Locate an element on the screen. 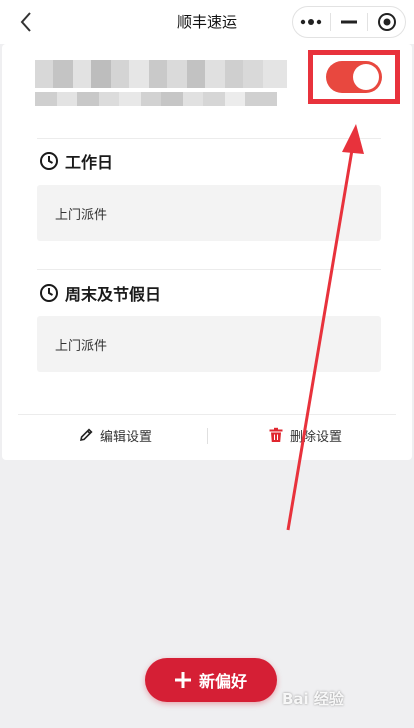 The image size is (414, 728). pencil-icon is located at coordinates (86, 435).